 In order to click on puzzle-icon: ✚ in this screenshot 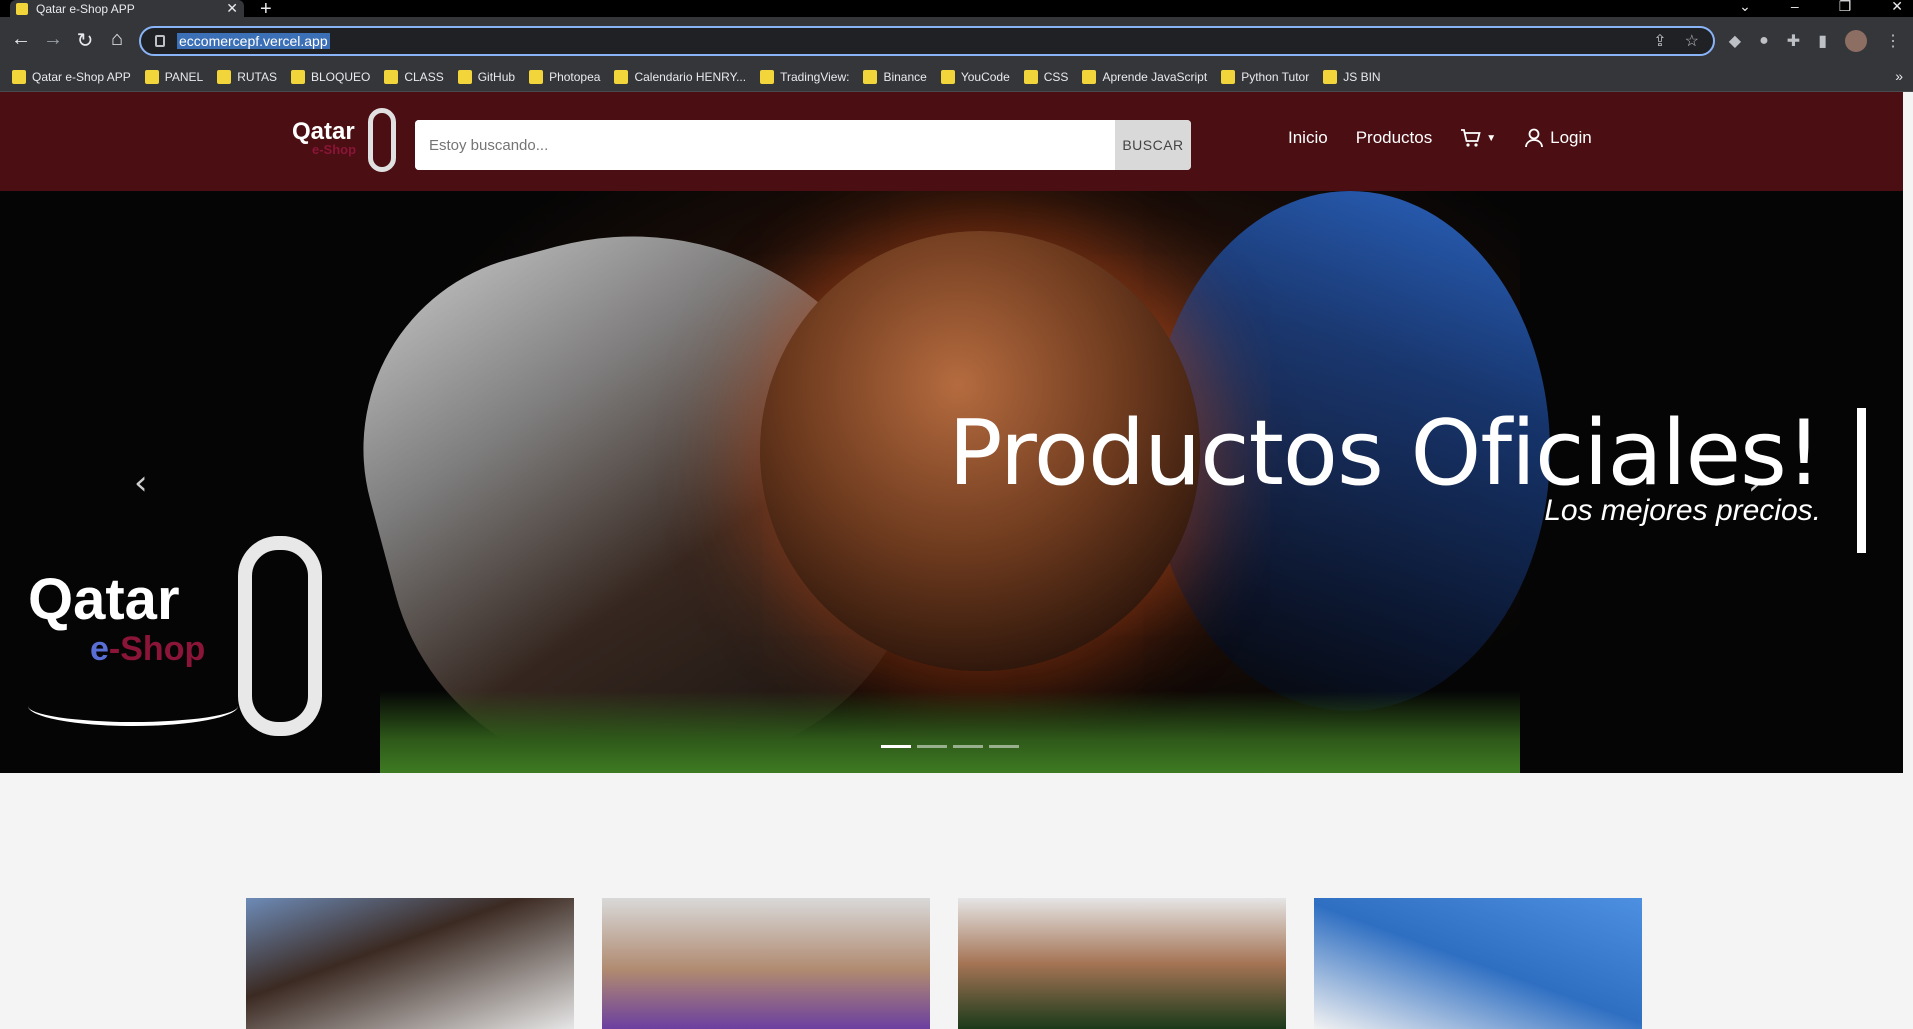, I will do `click(1793, 41)`.